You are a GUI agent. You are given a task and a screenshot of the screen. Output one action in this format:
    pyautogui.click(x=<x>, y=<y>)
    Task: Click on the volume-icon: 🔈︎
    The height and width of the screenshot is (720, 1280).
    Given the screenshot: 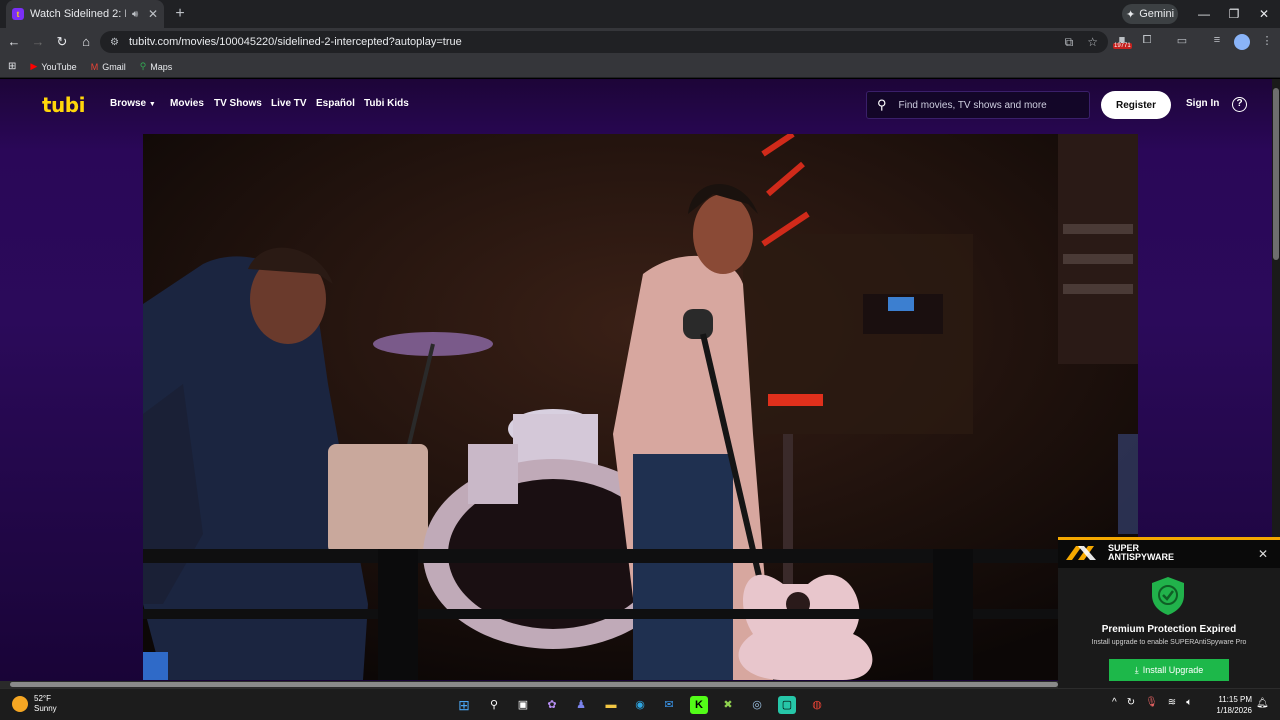 What is the action you would take?
    pyautogui.click(x=1189, y=702)
    